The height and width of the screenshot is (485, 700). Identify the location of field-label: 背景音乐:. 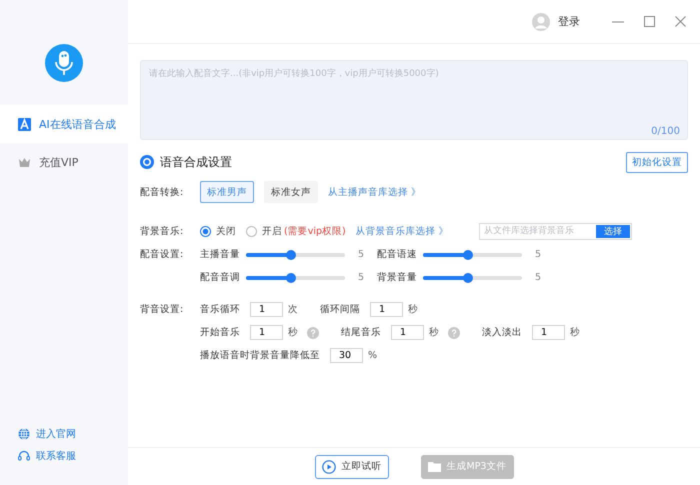
(162, 231).